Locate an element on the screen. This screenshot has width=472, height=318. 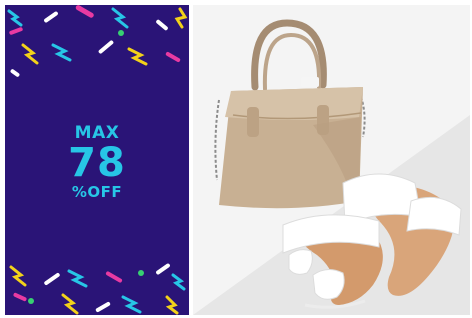
promo-percentage: 78 is located at coordinates (97, 163).